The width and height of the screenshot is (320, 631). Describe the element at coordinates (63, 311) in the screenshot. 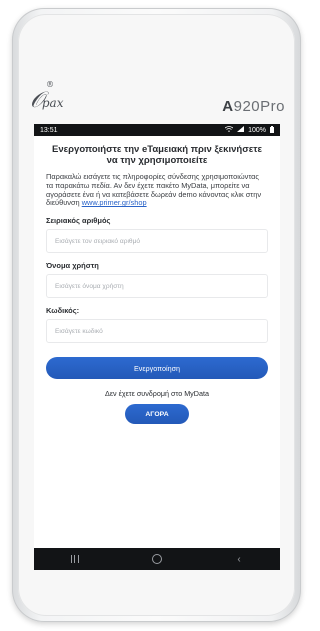

I see `password-label: Κωδικός:` at that location.